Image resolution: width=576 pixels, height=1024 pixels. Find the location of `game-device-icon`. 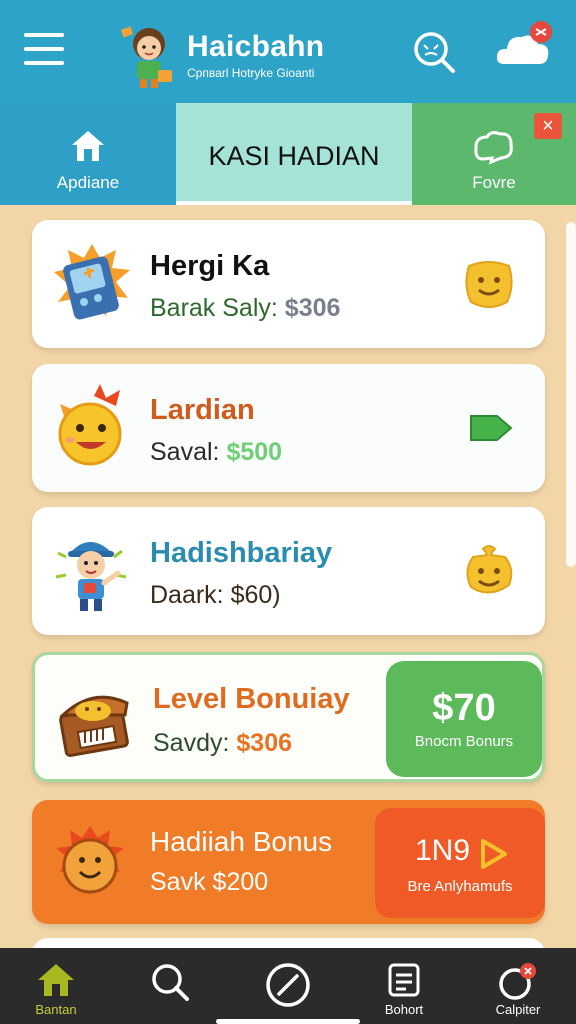

game-device-icon is located at coordinates (92, 282).